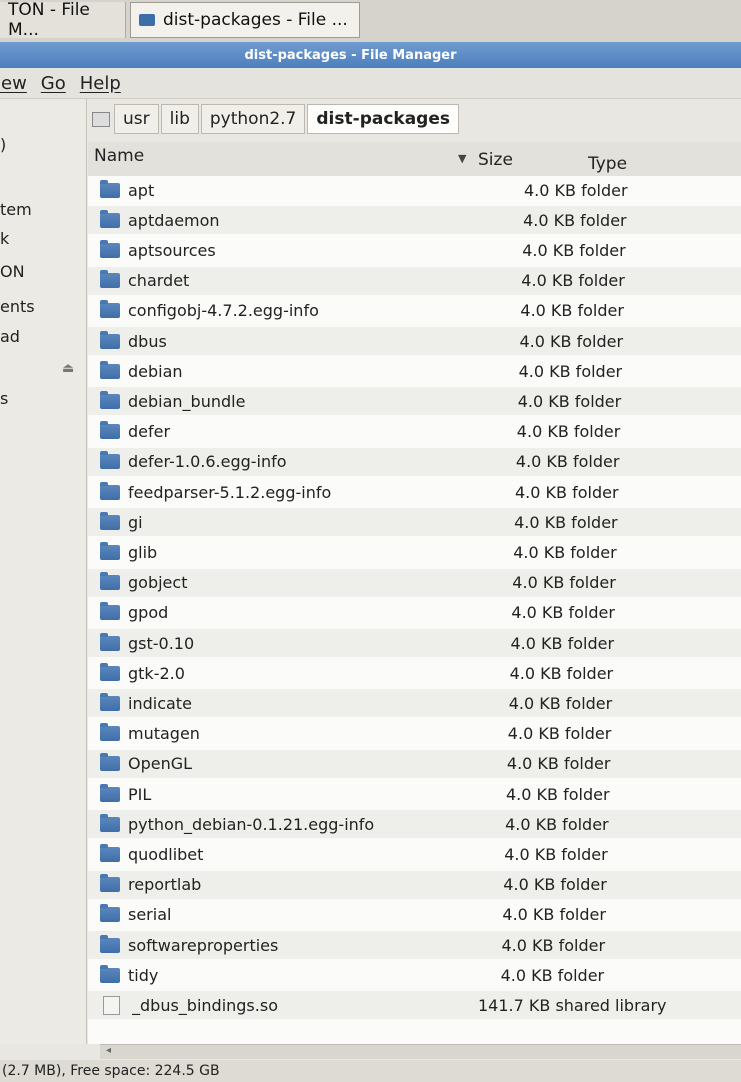 The height and width of the screenshot is (1082, 741). I want to click on file-name: gobject, so click(158, 583).